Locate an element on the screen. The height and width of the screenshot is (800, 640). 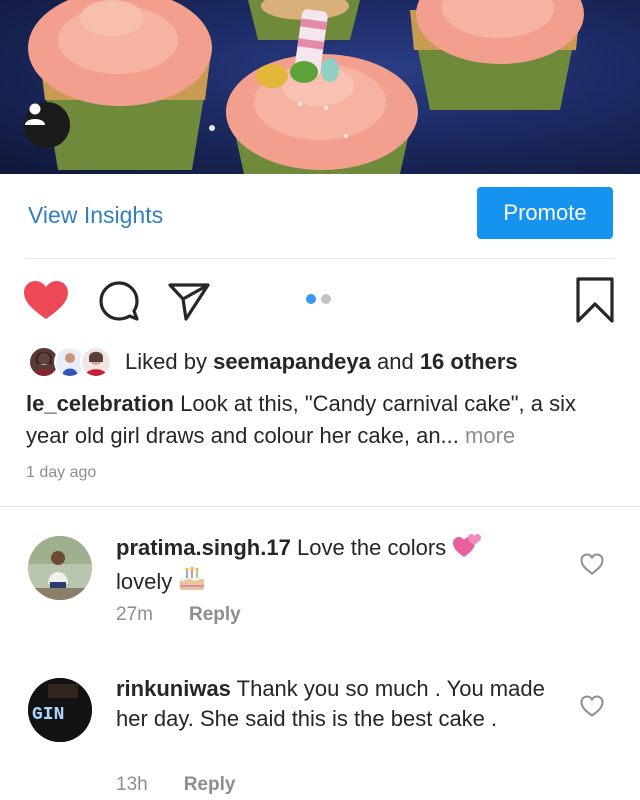
insights-row: View Insights Promote is located at coordinates (320, 216).